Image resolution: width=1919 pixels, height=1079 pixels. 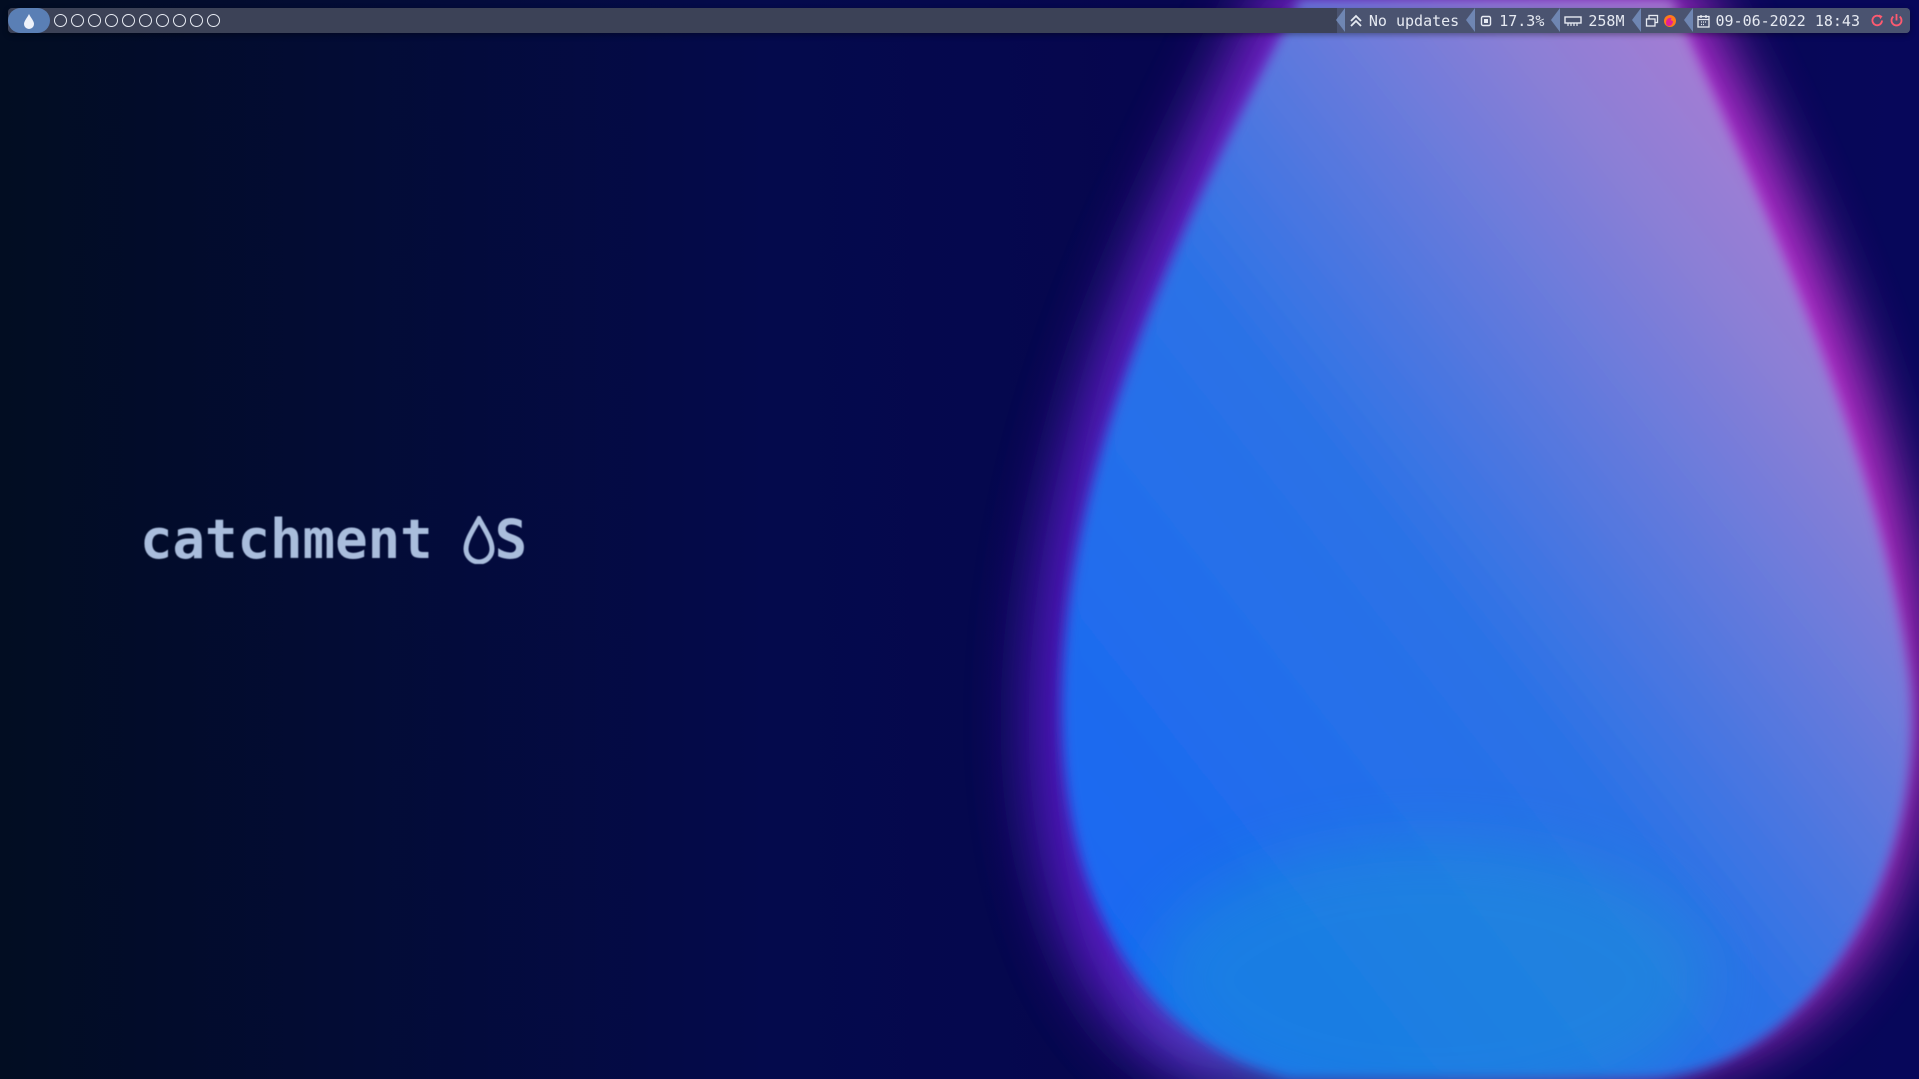 I want to click on memory-module: 258M, so click(x=1592, y=20).